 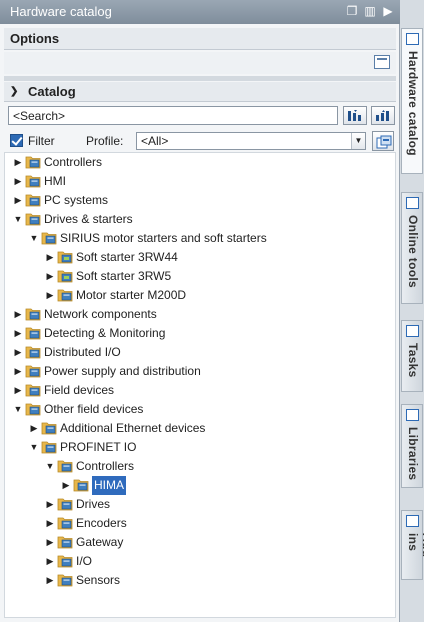 What do you see at coordinates (251, 141) in the screenshot?
I see `profile-select: <All> ▼` at bounding box center [251, 141].